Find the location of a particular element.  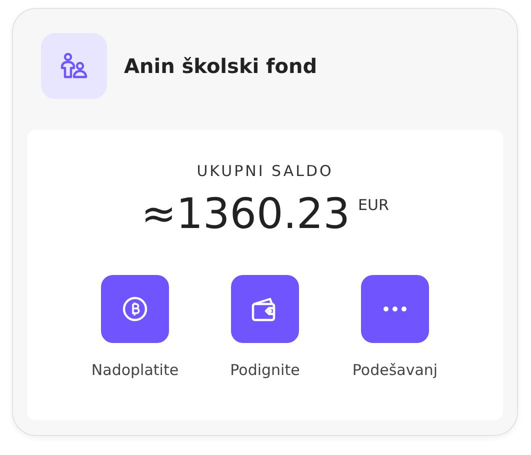

currency-label: EUR is located at coordinates (373, 205).